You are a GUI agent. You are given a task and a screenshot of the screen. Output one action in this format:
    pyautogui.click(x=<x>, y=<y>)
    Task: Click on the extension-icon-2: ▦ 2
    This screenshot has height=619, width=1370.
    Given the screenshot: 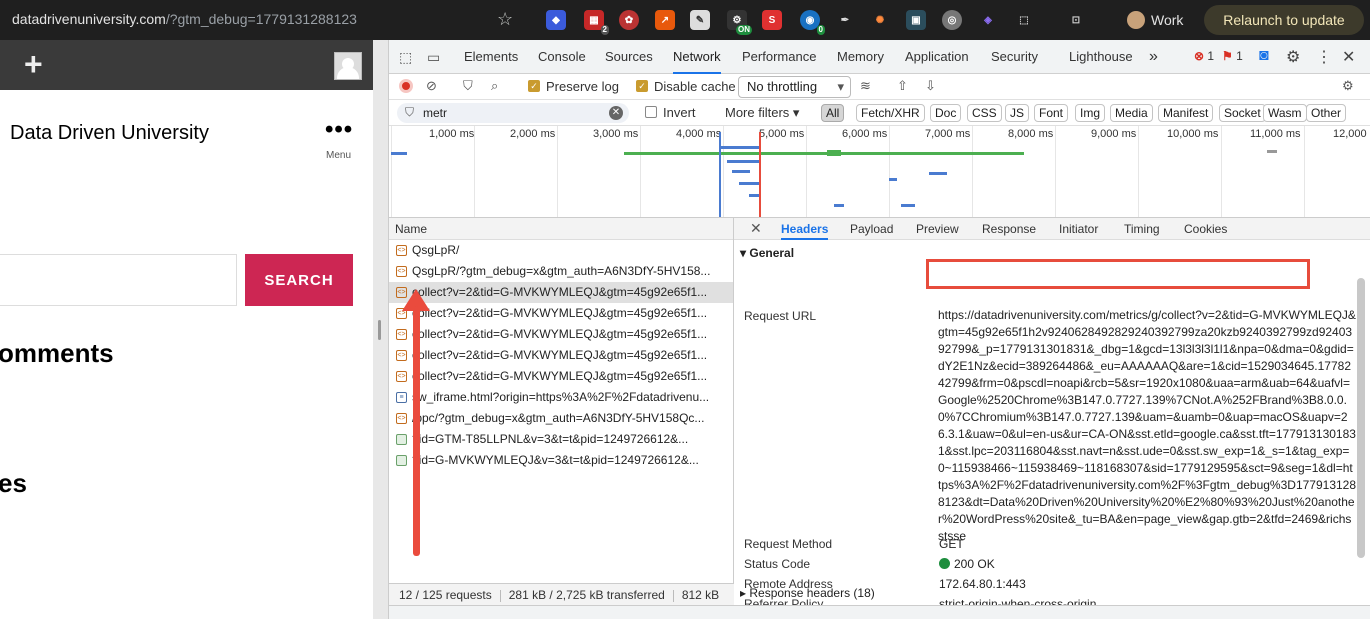 What is the action you would take?
    pyautogui.click(x=596, y=22)
    